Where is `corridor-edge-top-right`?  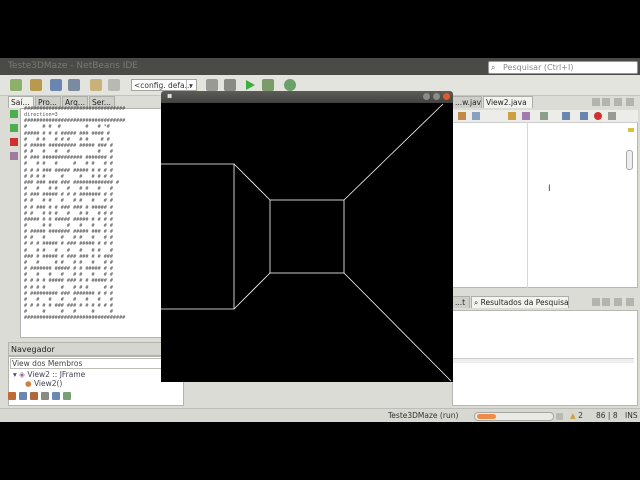 corridor-edge-top-right is located at coordinates (393, 152).